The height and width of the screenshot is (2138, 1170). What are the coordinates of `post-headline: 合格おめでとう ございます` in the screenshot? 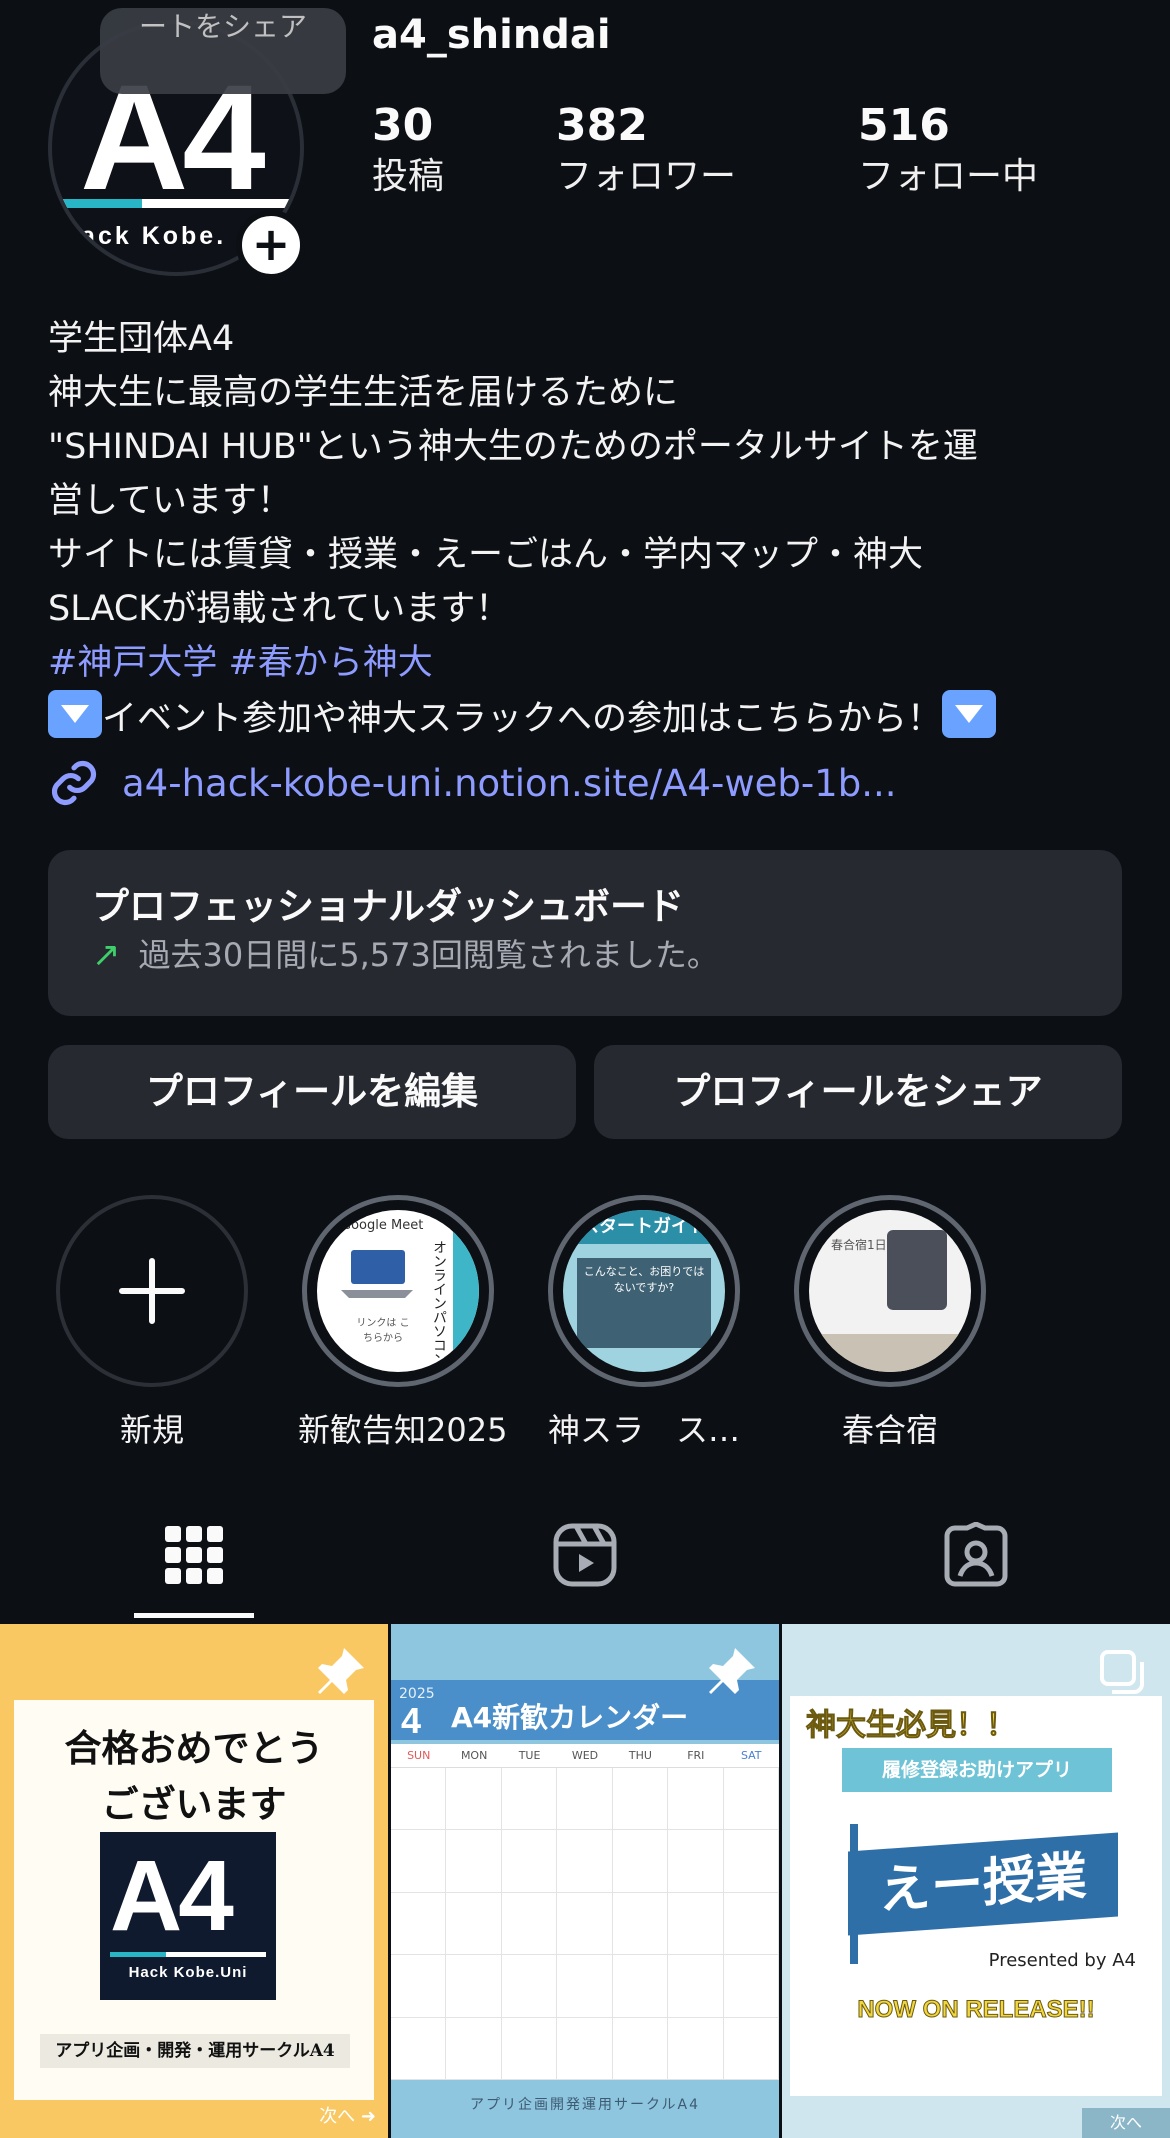 It's located at (194, 1776).